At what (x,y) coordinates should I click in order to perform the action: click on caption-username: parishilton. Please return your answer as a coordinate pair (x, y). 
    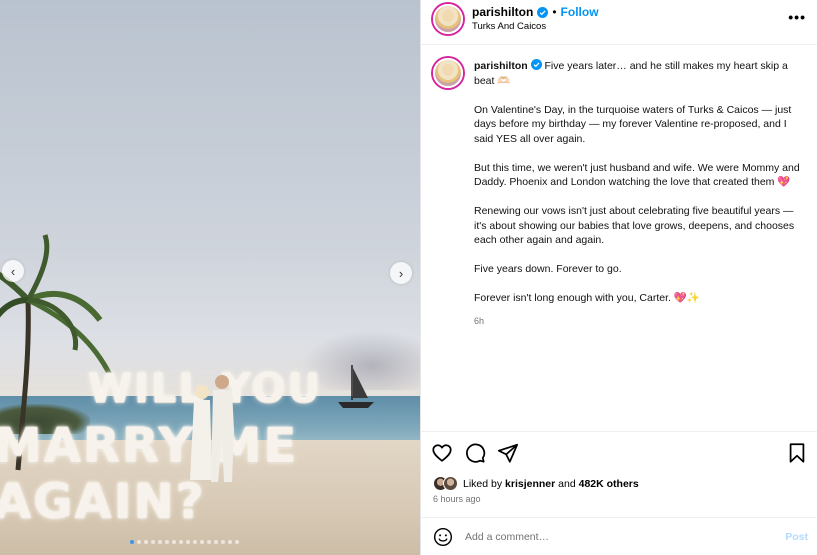
    Looking at the image, I should click on (501, 66).